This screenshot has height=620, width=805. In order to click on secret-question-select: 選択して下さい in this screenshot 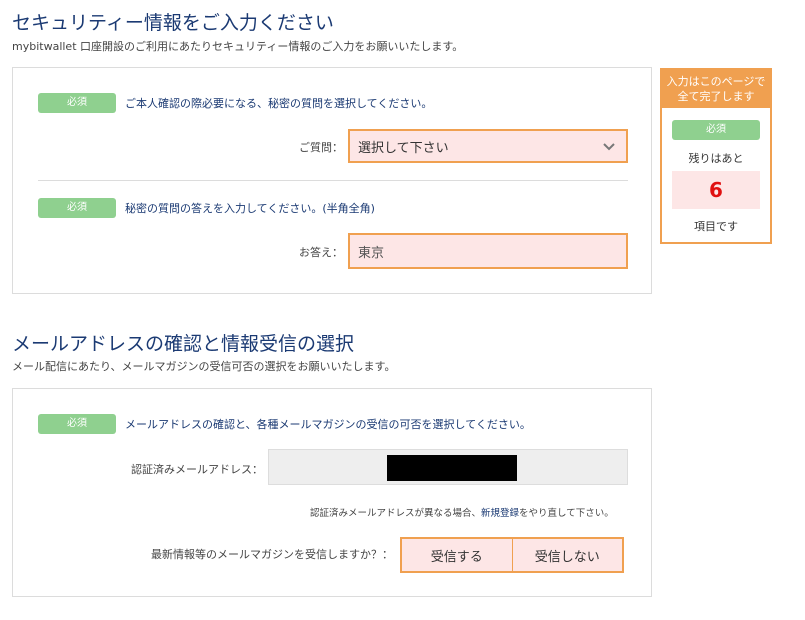, I will do `click(488, 146)`.